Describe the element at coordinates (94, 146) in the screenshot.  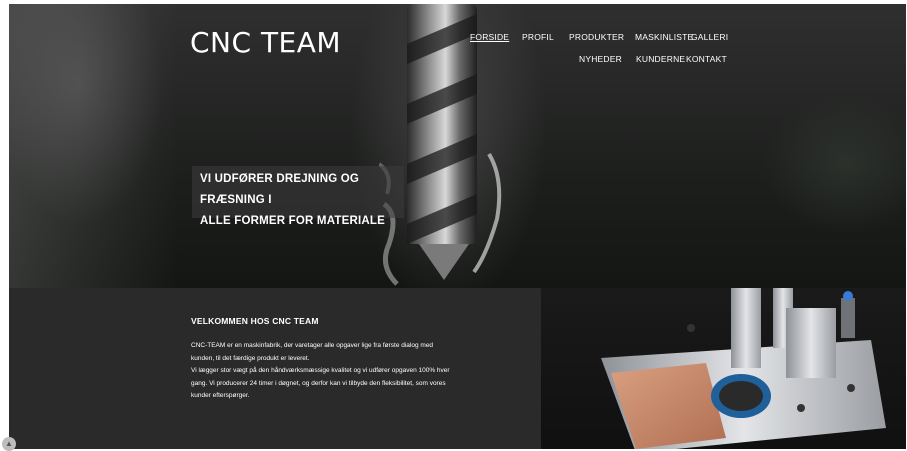
I see `hero-haze-left` at that location.